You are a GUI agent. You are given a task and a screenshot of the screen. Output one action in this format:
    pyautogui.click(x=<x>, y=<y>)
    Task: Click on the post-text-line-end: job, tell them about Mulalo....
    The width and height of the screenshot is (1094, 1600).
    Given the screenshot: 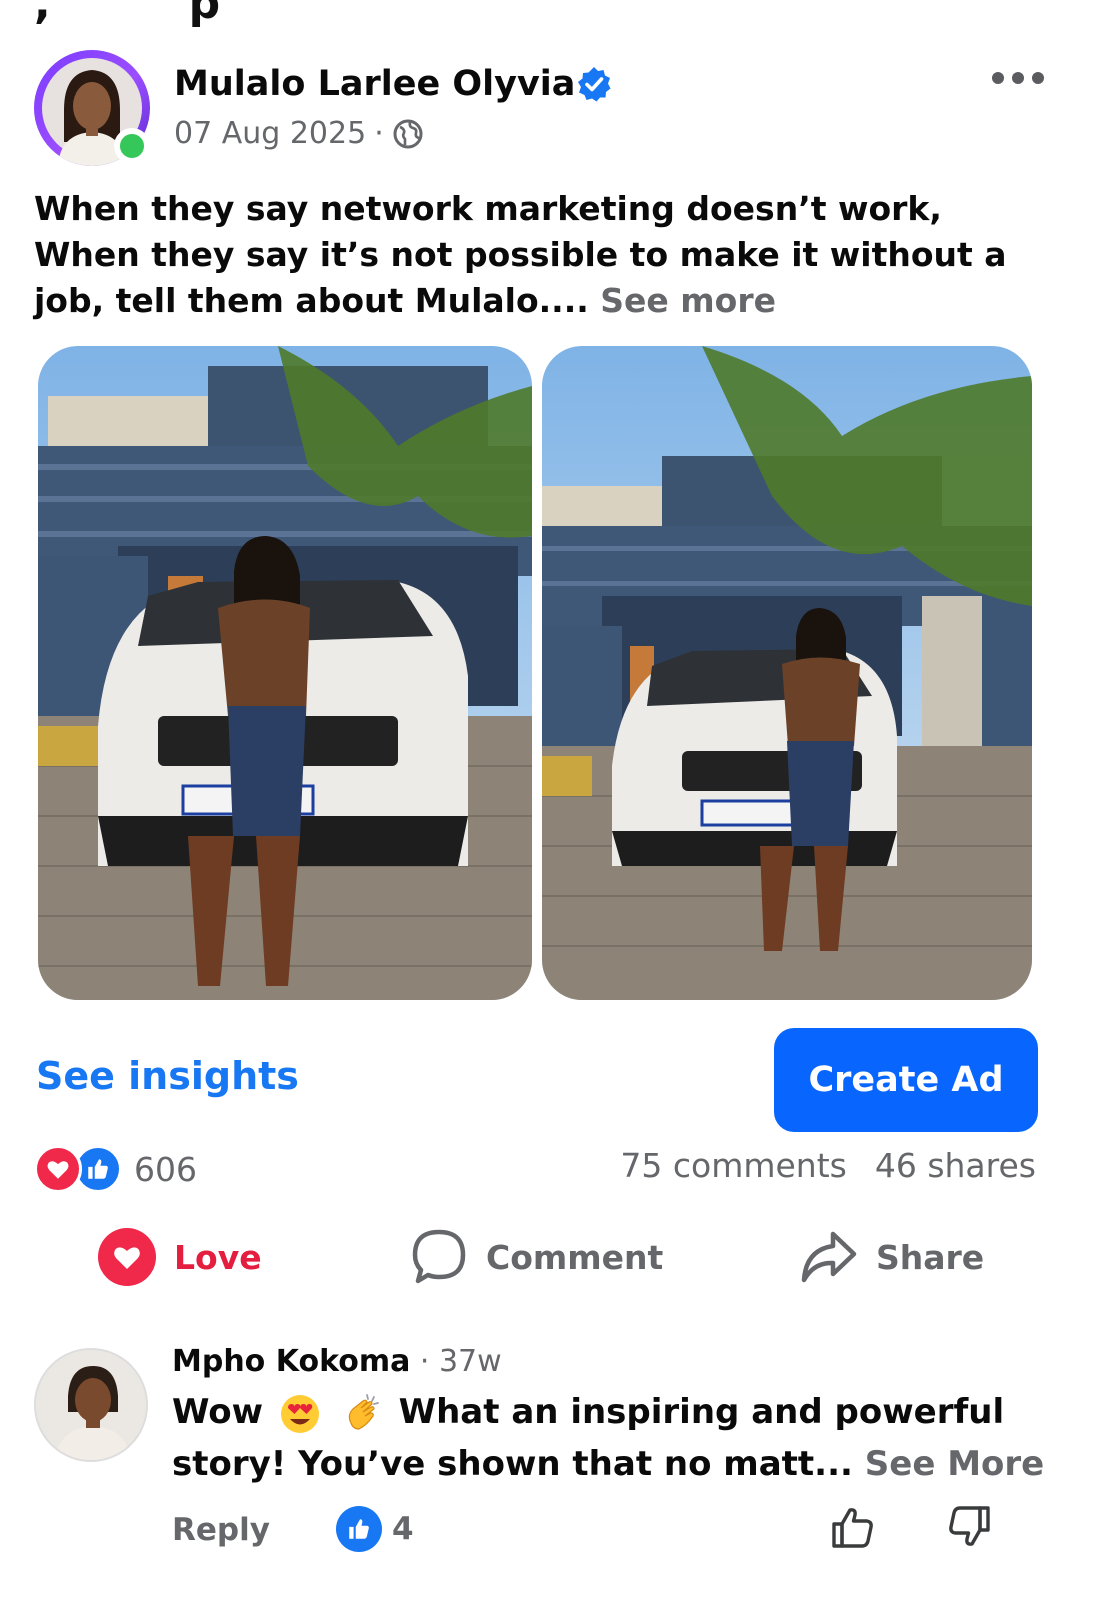 What is the action you would take?
    pyautogui.click(x=317, y=300)
    